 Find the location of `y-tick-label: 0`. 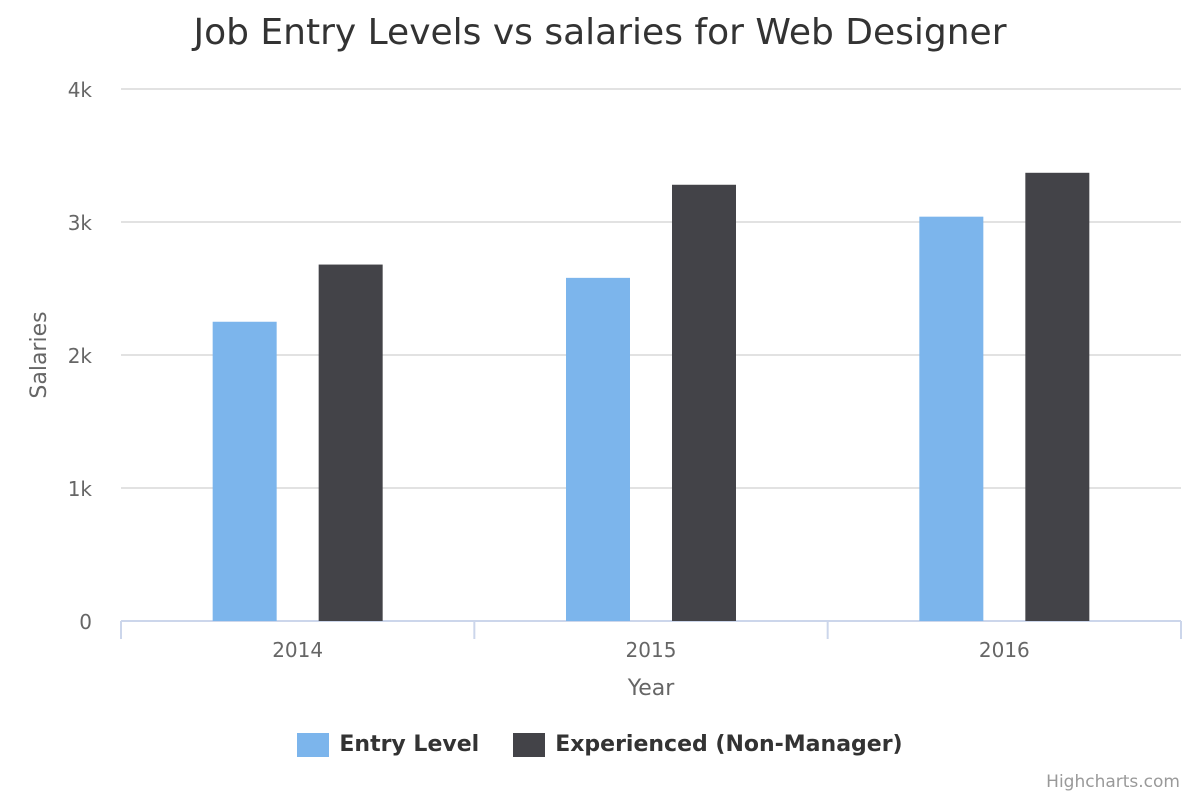

y-tick-label: 0 is located at coordinates (85, 622).